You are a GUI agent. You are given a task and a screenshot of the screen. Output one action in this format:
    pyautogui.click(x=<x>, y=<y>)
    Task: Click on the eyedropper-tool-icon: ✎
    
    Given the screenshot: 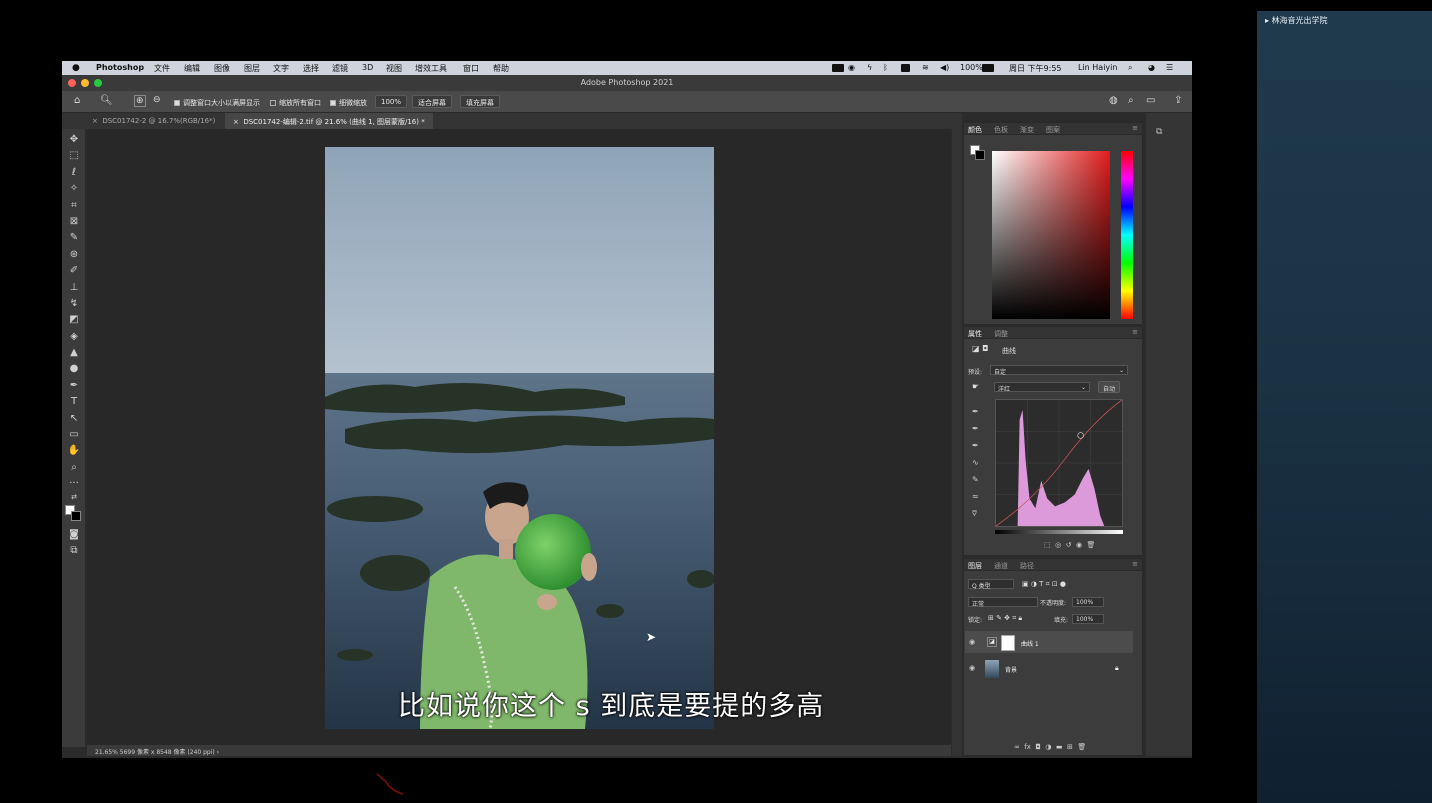 What is the action you would take?
    pyautogui.click(x=74, y=237)
    